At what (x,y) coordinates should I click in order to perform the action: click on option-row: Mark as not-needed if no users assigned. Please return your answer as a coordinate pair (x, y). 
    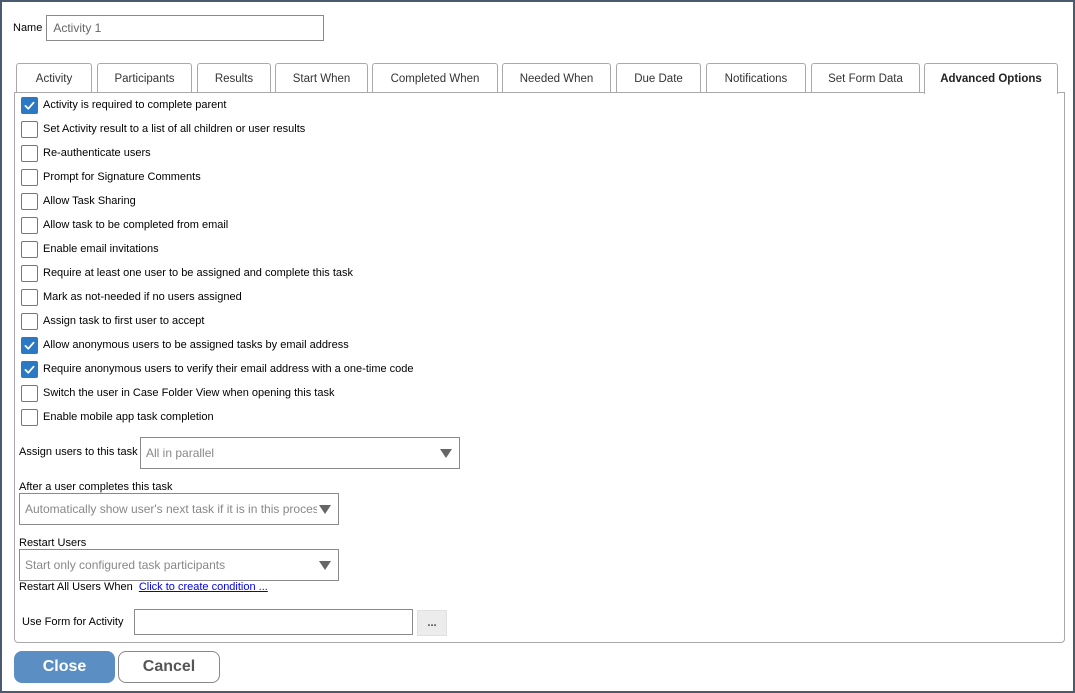
    Looking at the image, I should click on (131, 297).